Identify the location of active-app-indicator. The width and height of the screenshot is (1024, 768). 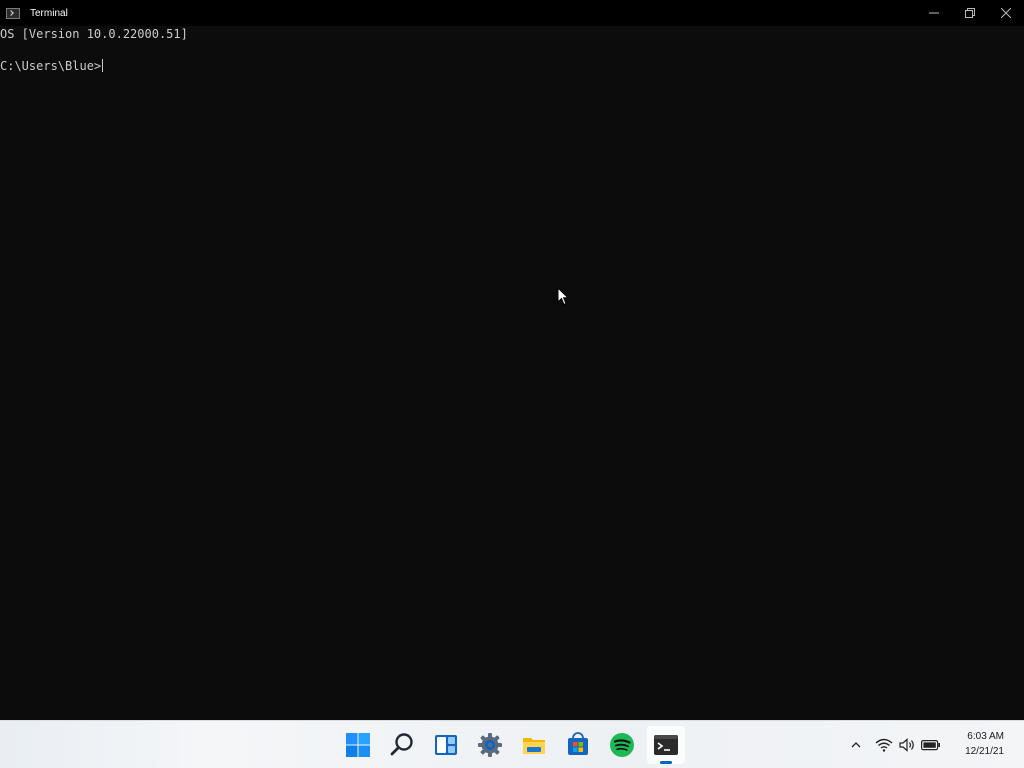
(666, 762).